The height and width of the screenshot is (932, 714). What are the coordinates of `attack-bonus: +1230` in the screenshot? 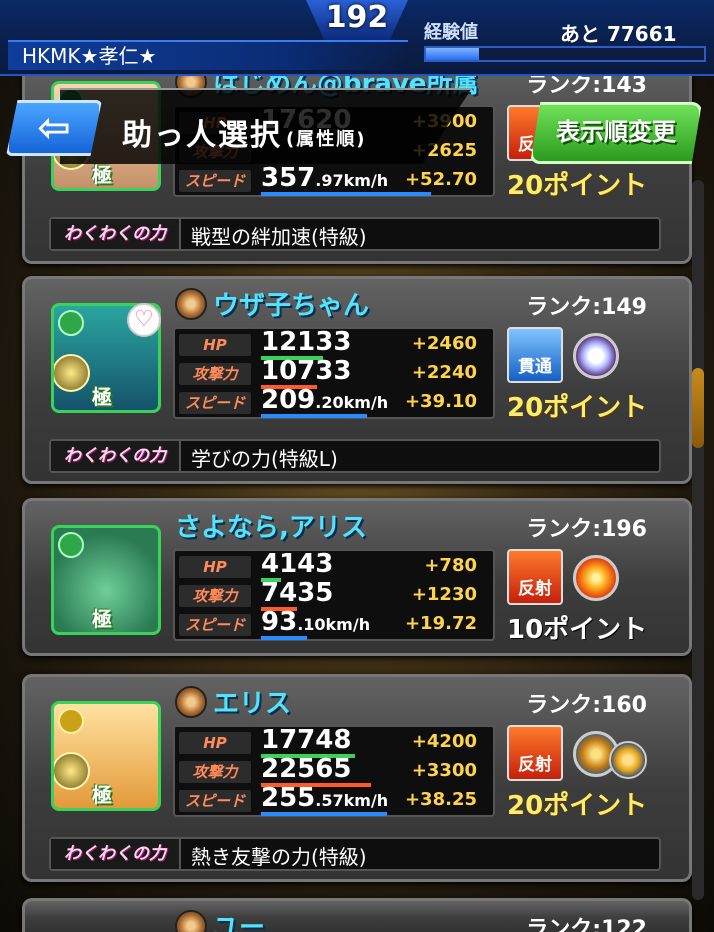 It's located at (444, 594).